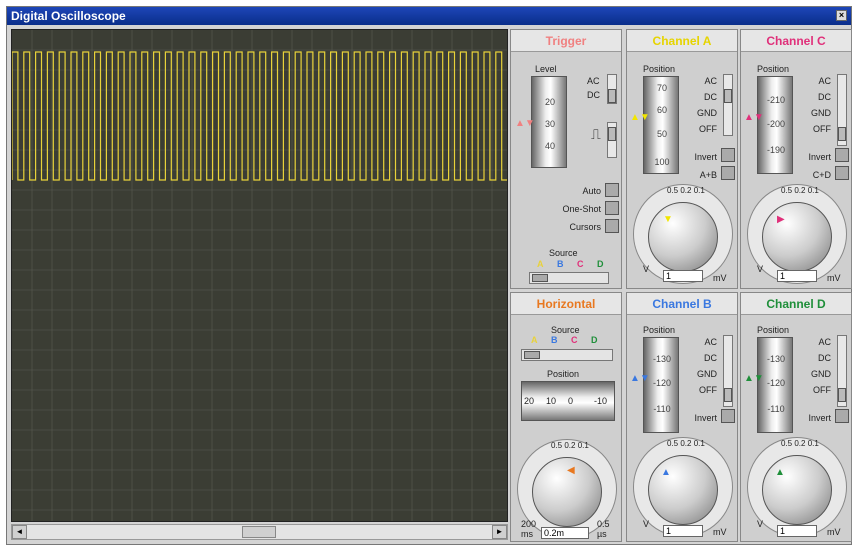 The image size is (855, 546). I want to click on trigger-auto-button, so click(612, 190).